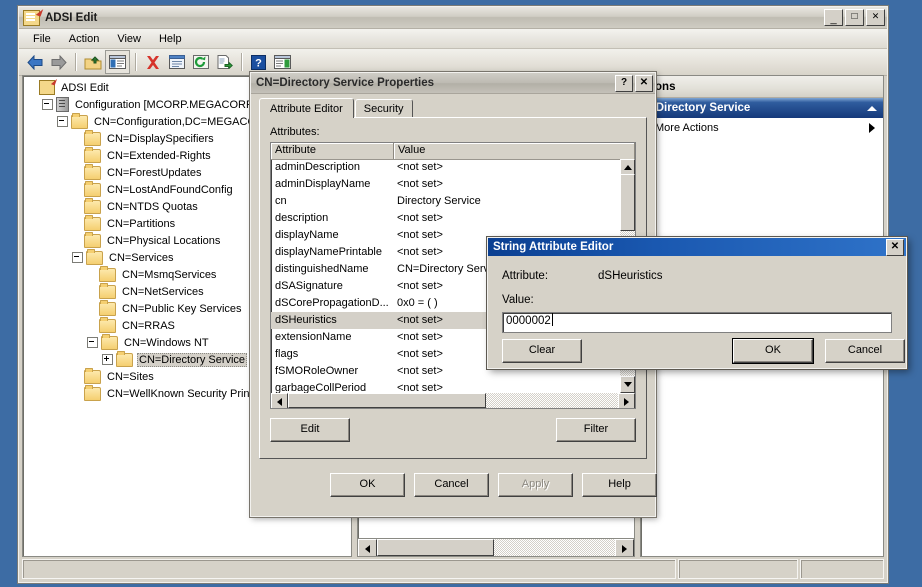 The width and height of the screenshot is (922, 587). Describe the element at coordinates (619, 485) in the screenshot. I see `help-button: Help` at that location.